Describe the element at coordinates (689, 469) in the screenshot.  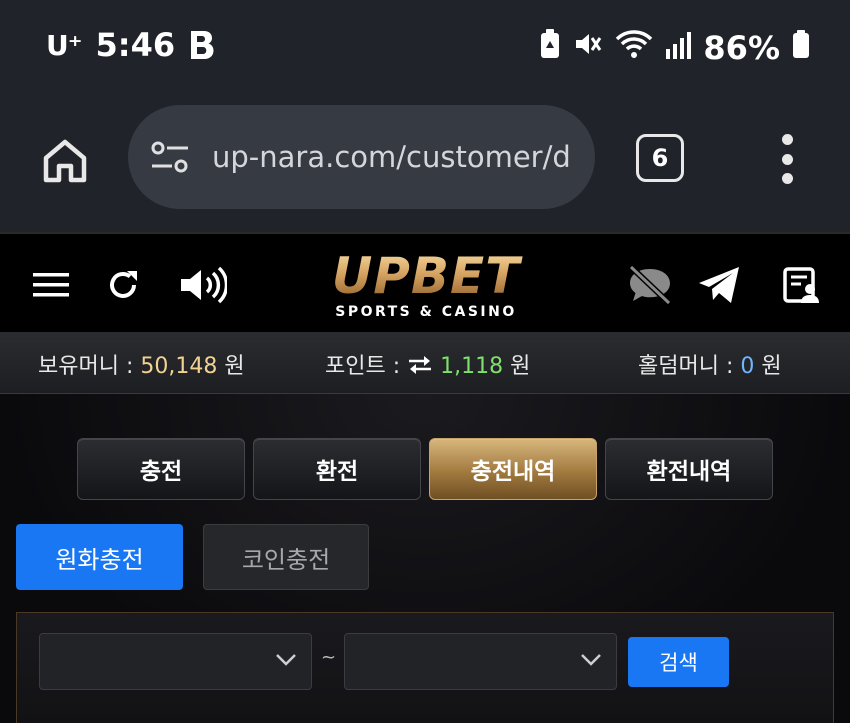
I see `tab-withdraw-history: 환전내역` at that location.